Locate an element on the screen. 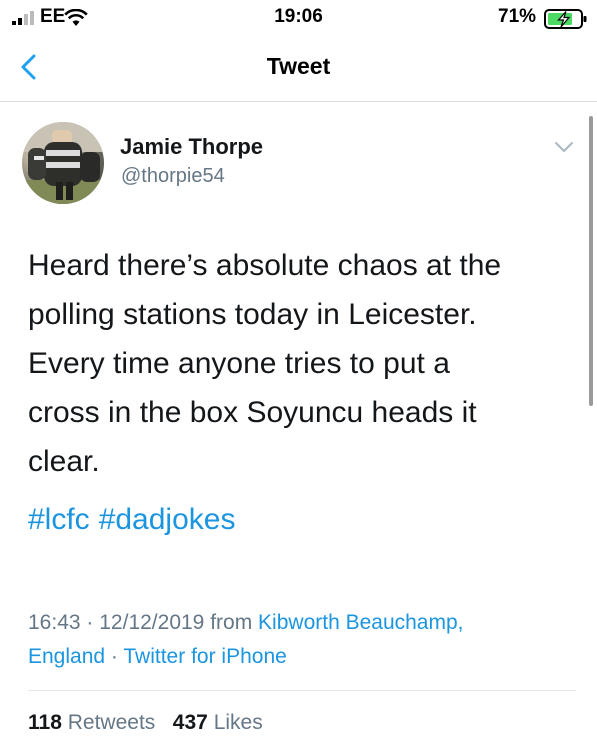  likes-label: Likes is located at coordinates (238, 722).